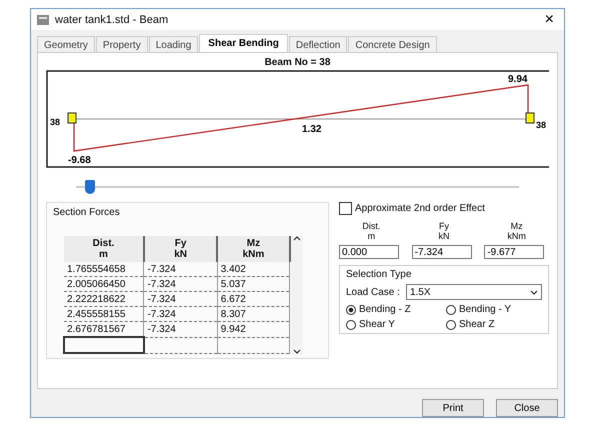 Image resolution: width=600 pixels, height=425 pixels. What do you see at coordinates (373, 292) in the screenshot?
I see `load-case-label: Load Case :` at bounding box center [373, 292].